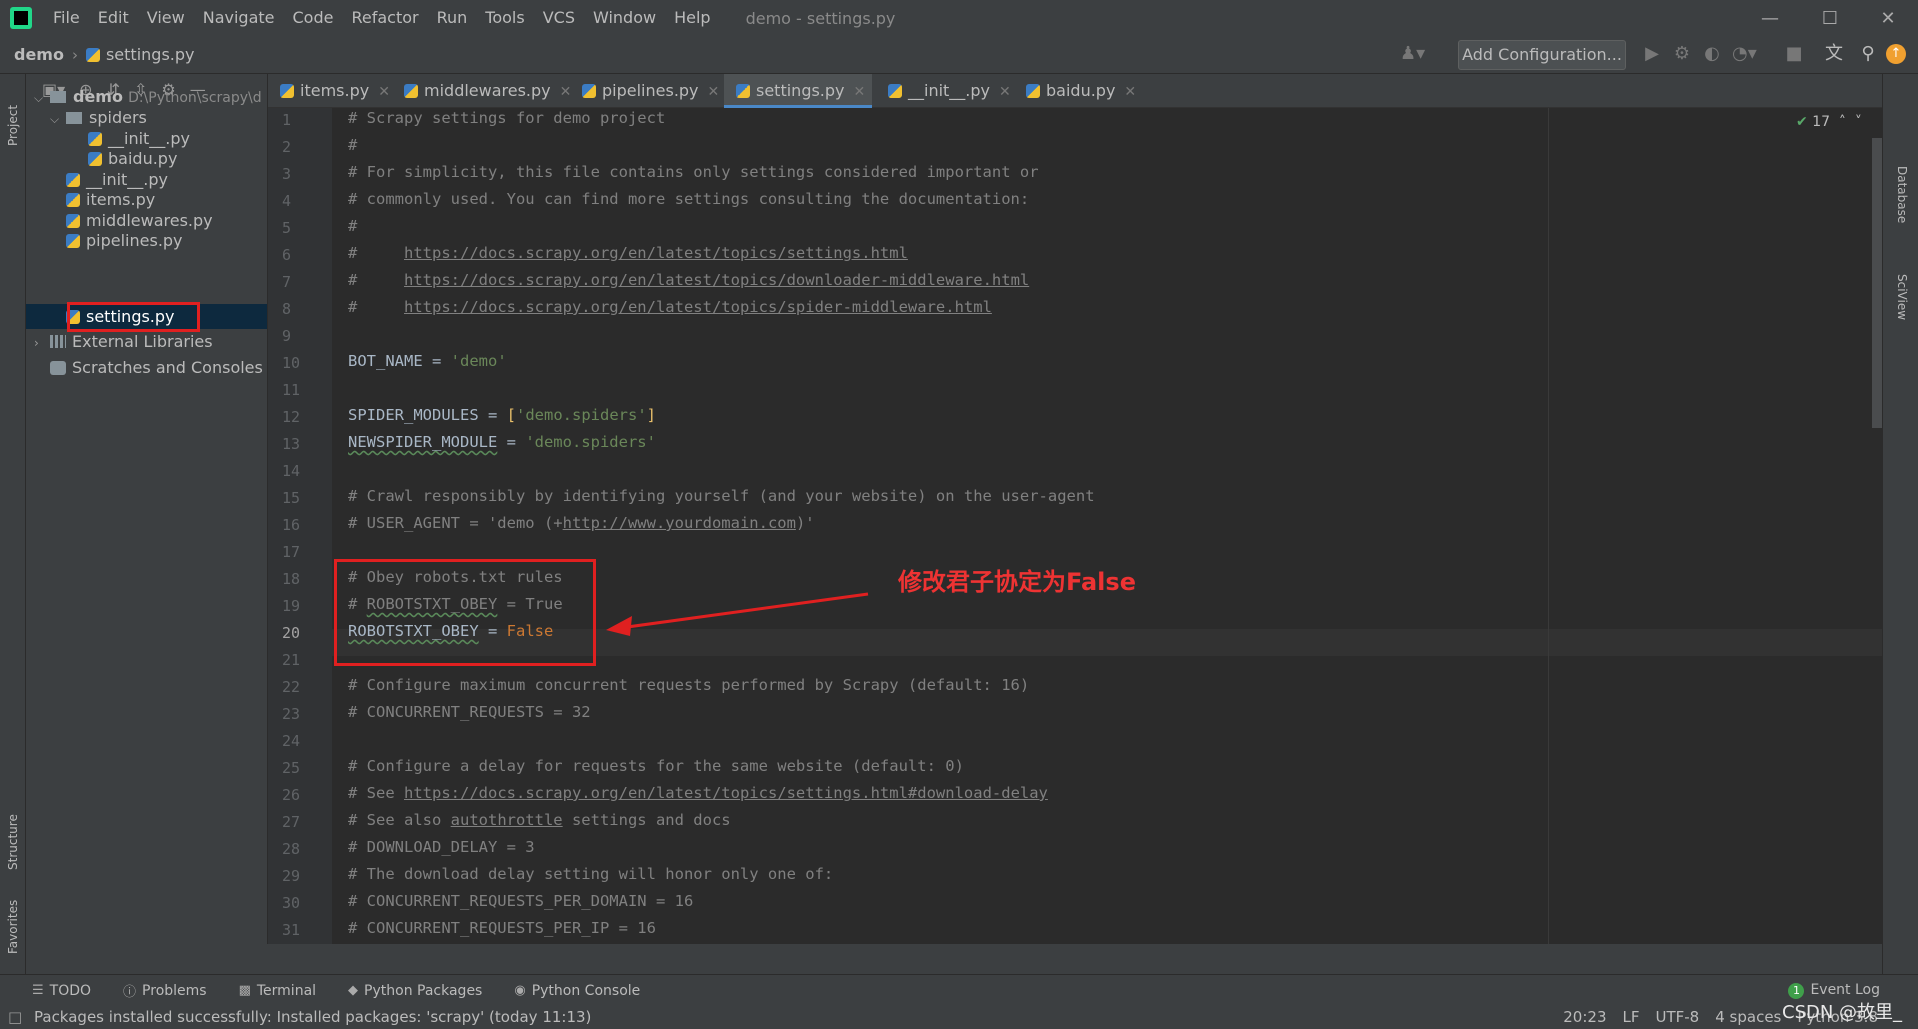 The width and height of the screenshot is (1918, 1029). I want to click on tab-settings: settings.py ✕, so click(798, 91).